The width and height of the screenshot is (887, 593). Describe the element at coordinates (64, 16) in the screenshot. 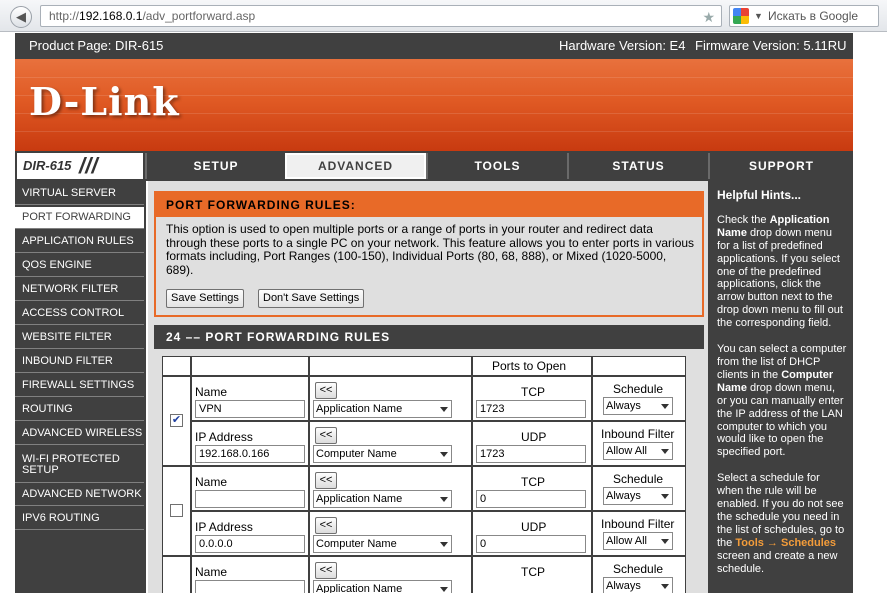

I see `url-prefix: http://` at that location.